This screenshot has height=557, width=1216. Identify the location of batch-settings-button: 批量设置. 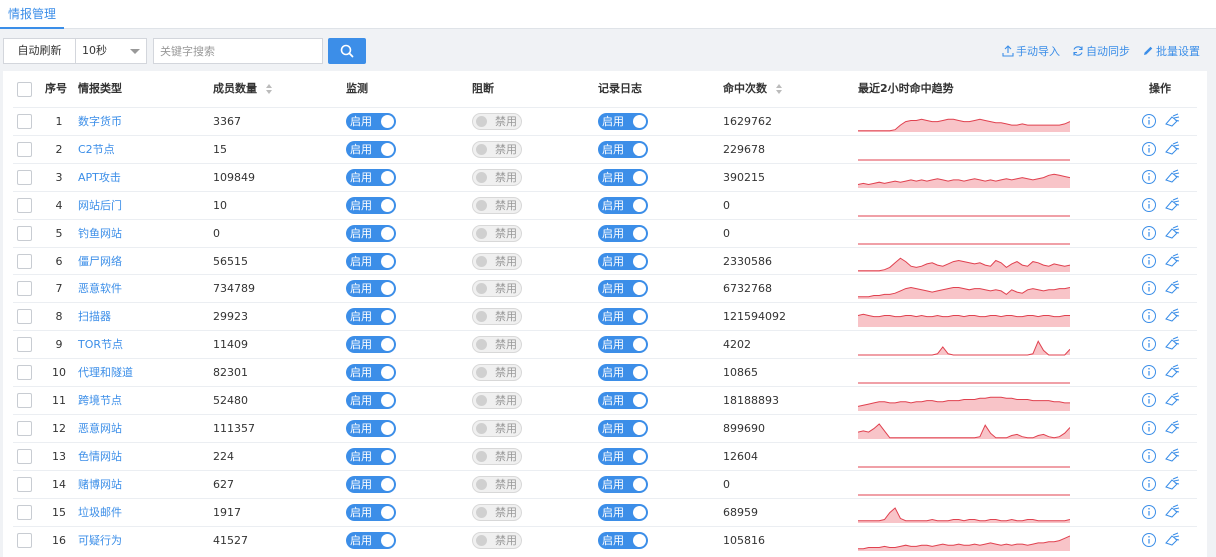
(1171, 51).